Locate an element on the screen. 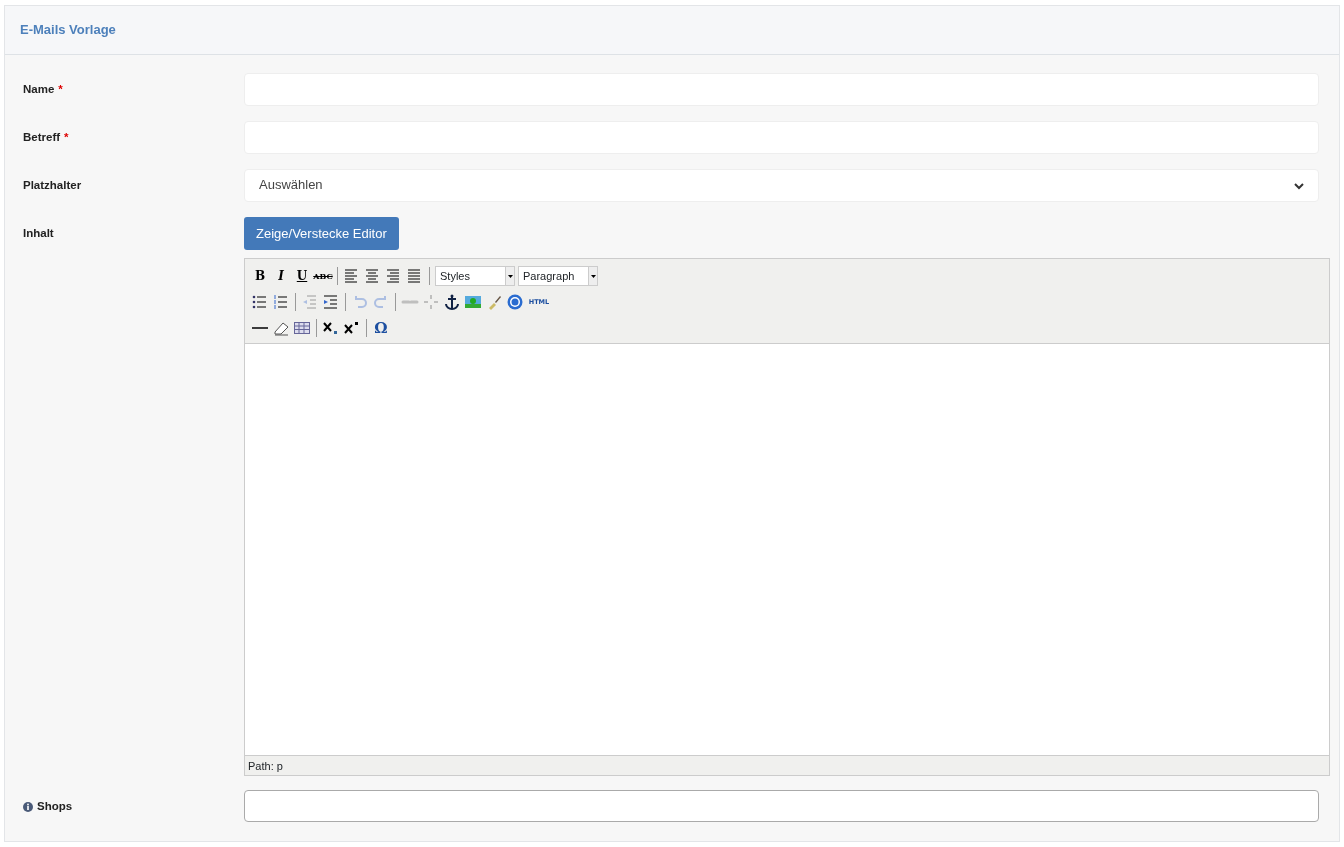 This screenshot has width=1344, height=847. toolbar-button: U is located at coordinates (302, 276).